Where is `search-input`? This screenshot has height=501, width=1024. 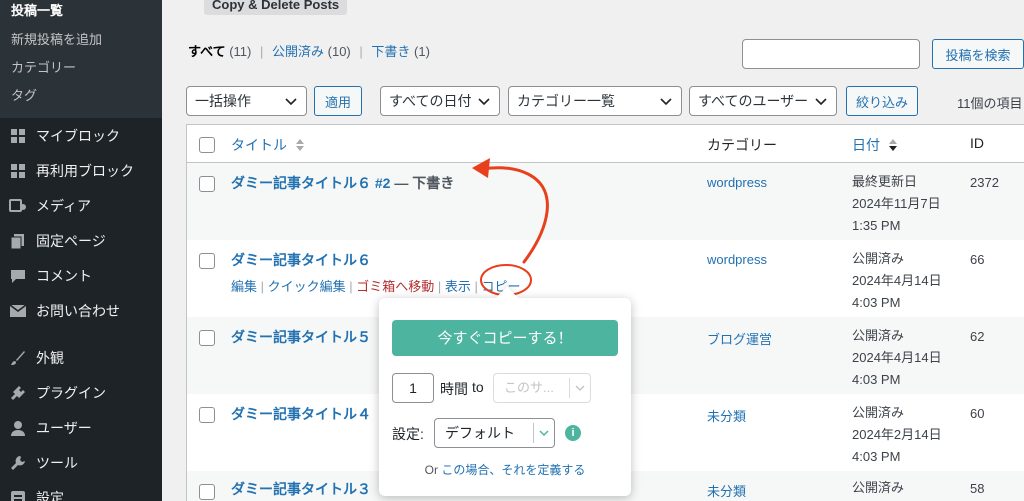 search-input is located at coordinates (831, 54).